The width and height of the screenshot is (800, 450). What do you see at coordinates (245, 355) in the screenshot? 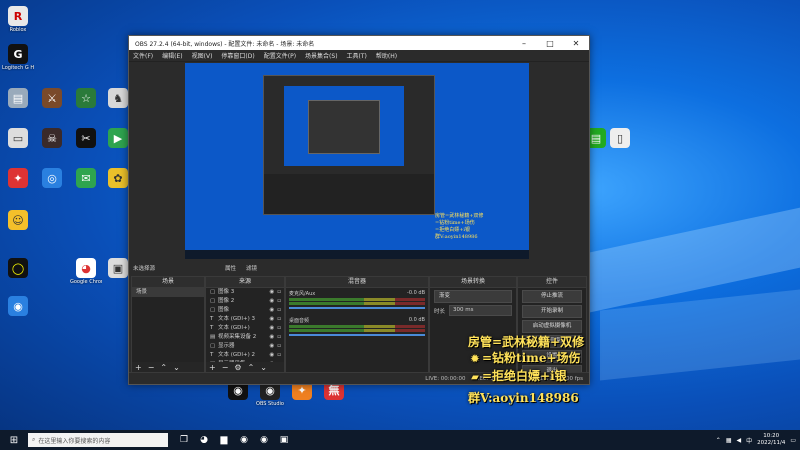
I see `source-item: T 文本 (GDI+) 2 ◉ ▫` at bounding box center [245, 355].